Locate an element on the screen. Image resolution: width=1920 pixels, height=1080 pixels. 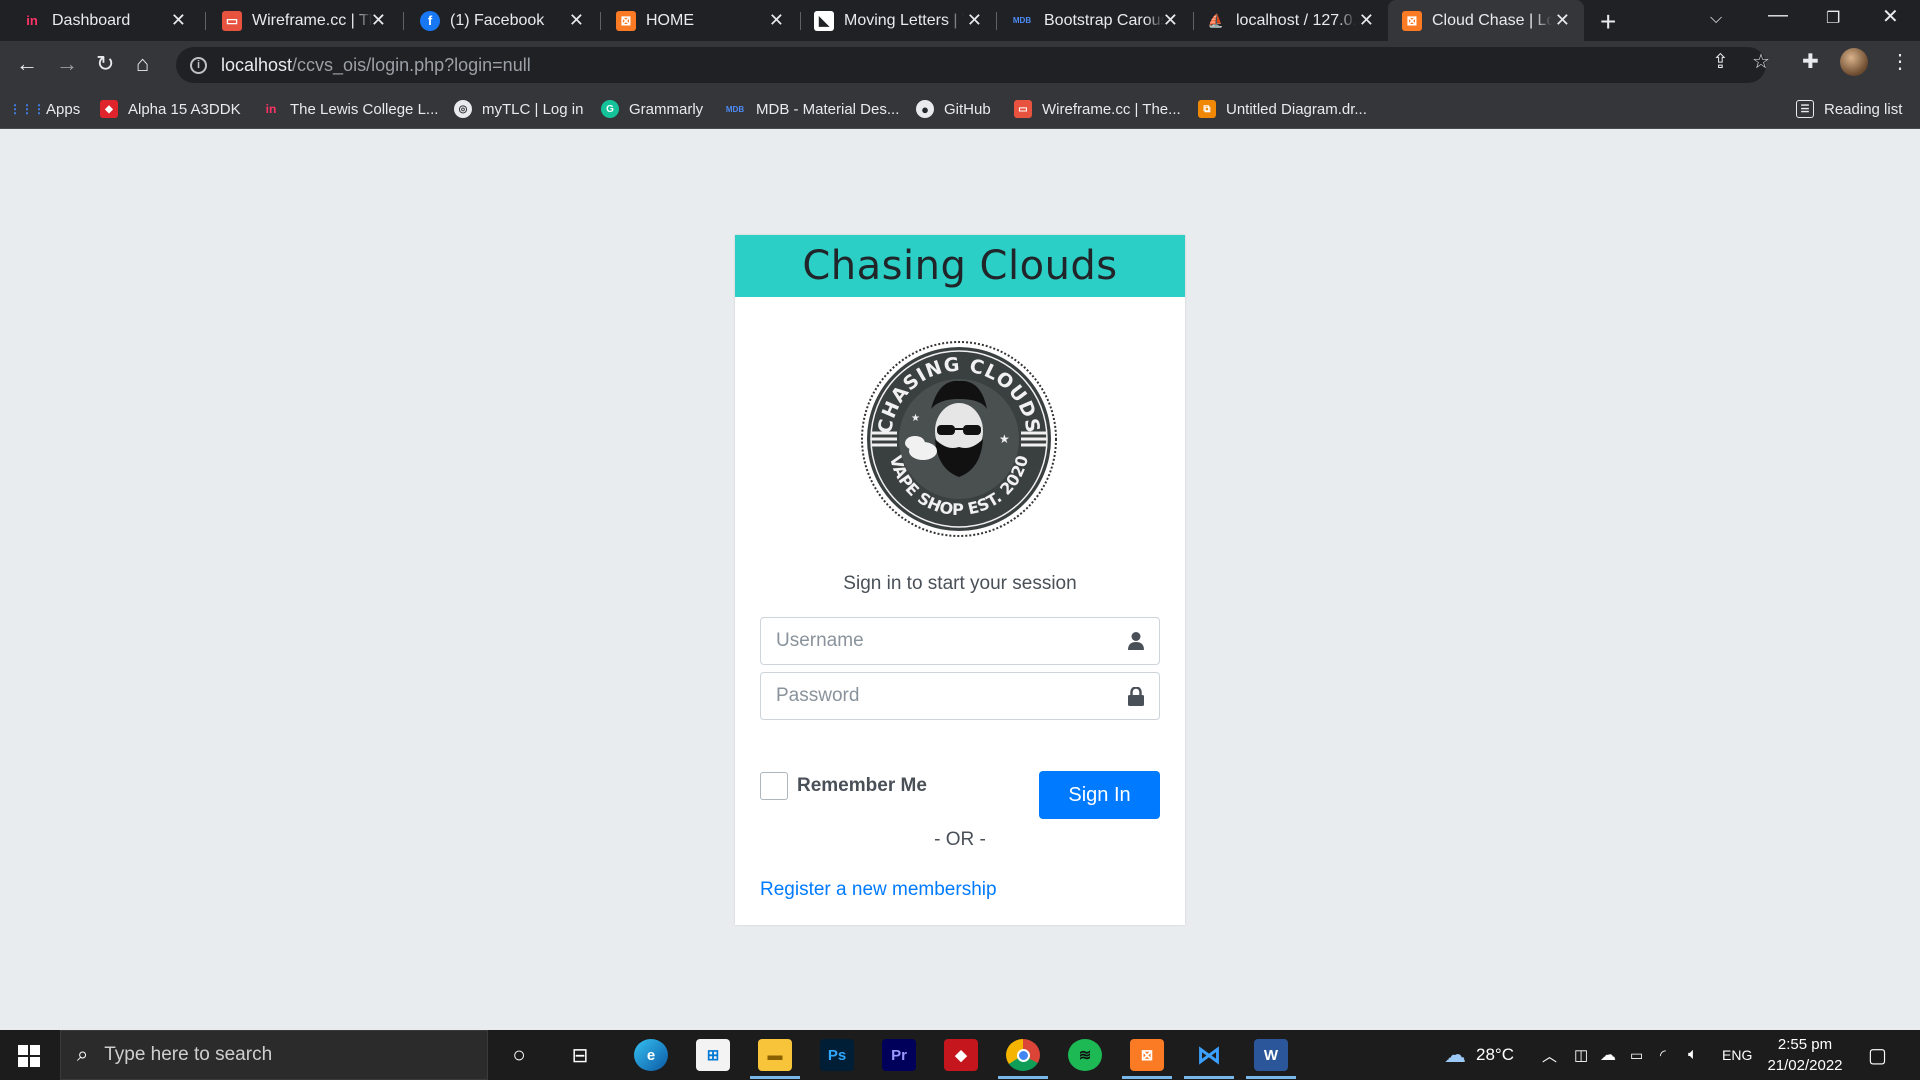
tab-title: Wireframe.cc | The is located at coordinates (312, 20).